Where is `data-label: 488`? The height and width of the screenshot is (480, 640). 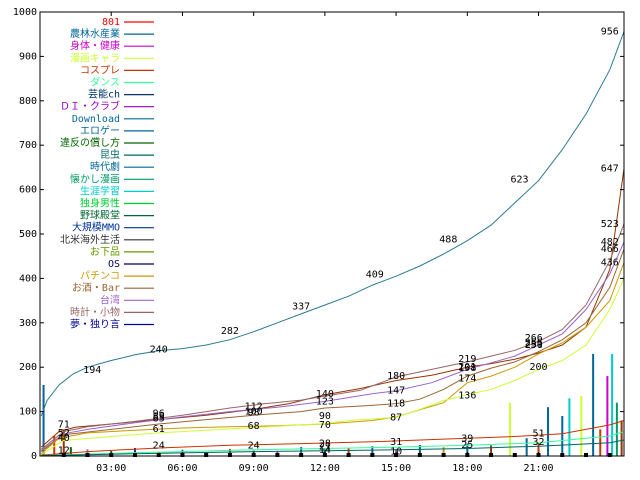
data-label: 488 is located at coordinates (448, 239).